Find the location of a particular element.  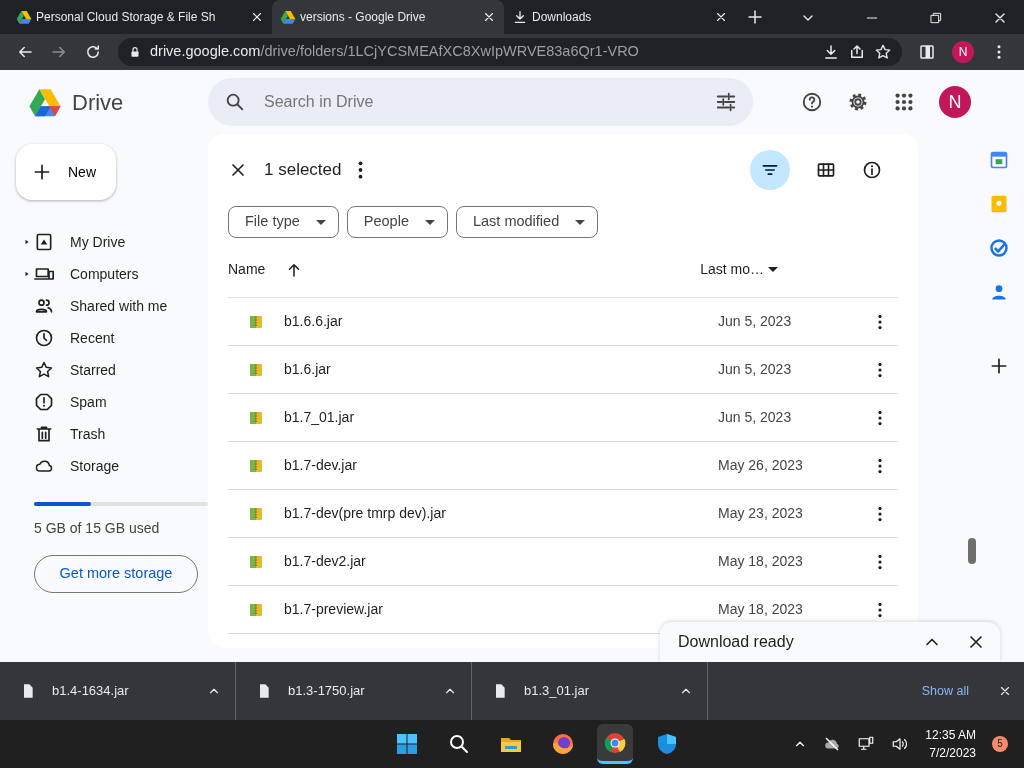

notification-count: 5 is located at coordinates (1000, 744).